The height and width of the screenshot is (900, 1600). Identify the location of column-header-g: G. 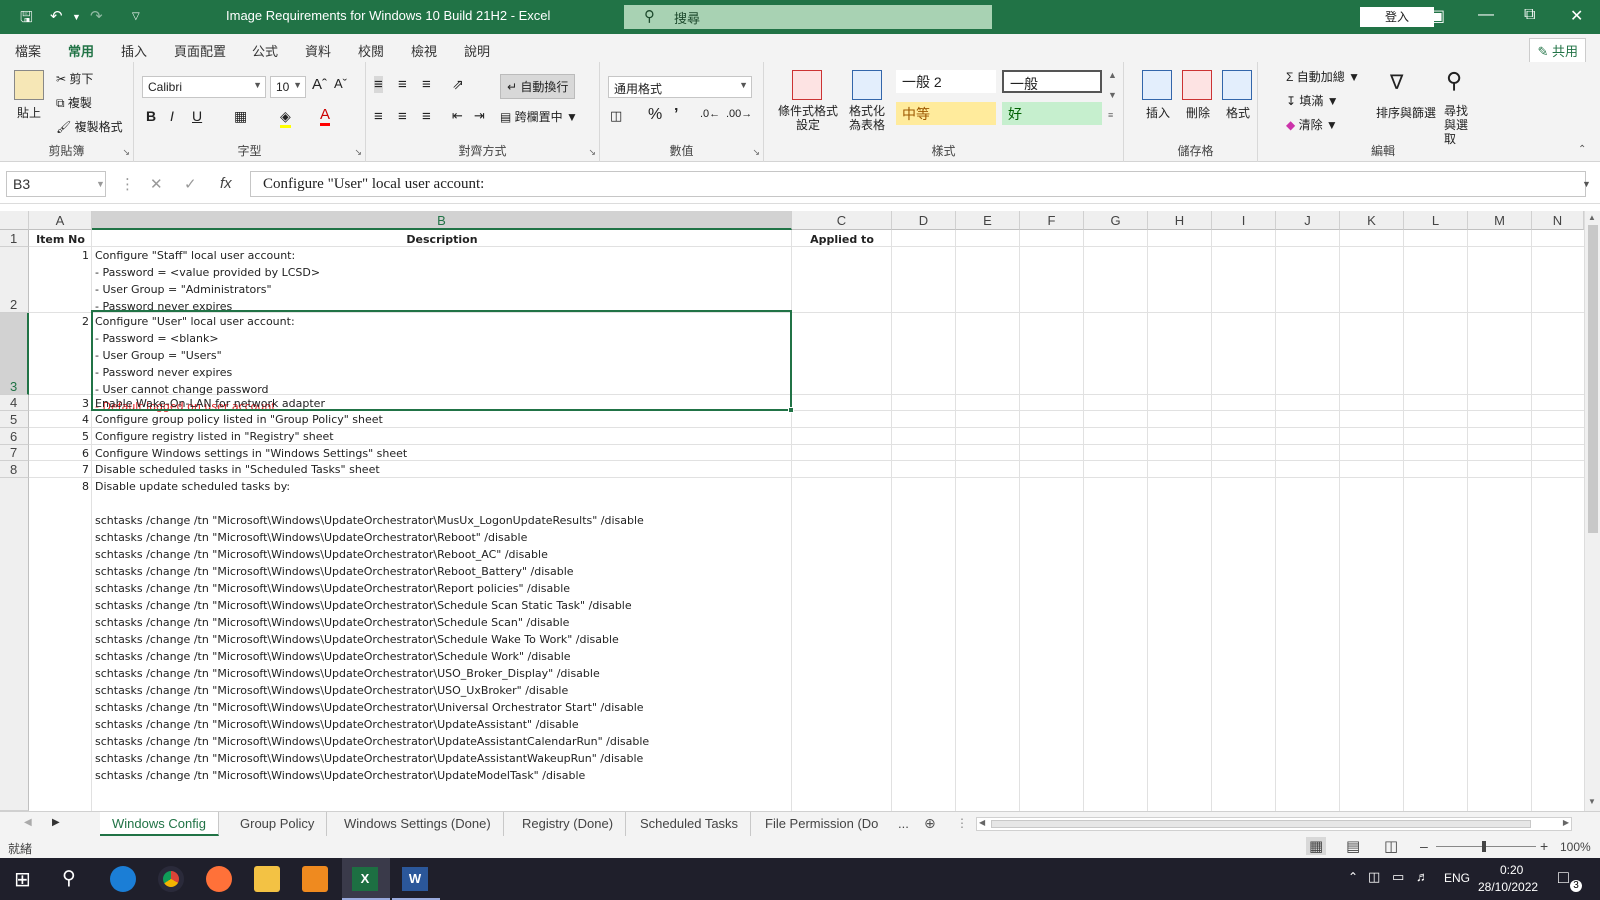
(1116, 220).